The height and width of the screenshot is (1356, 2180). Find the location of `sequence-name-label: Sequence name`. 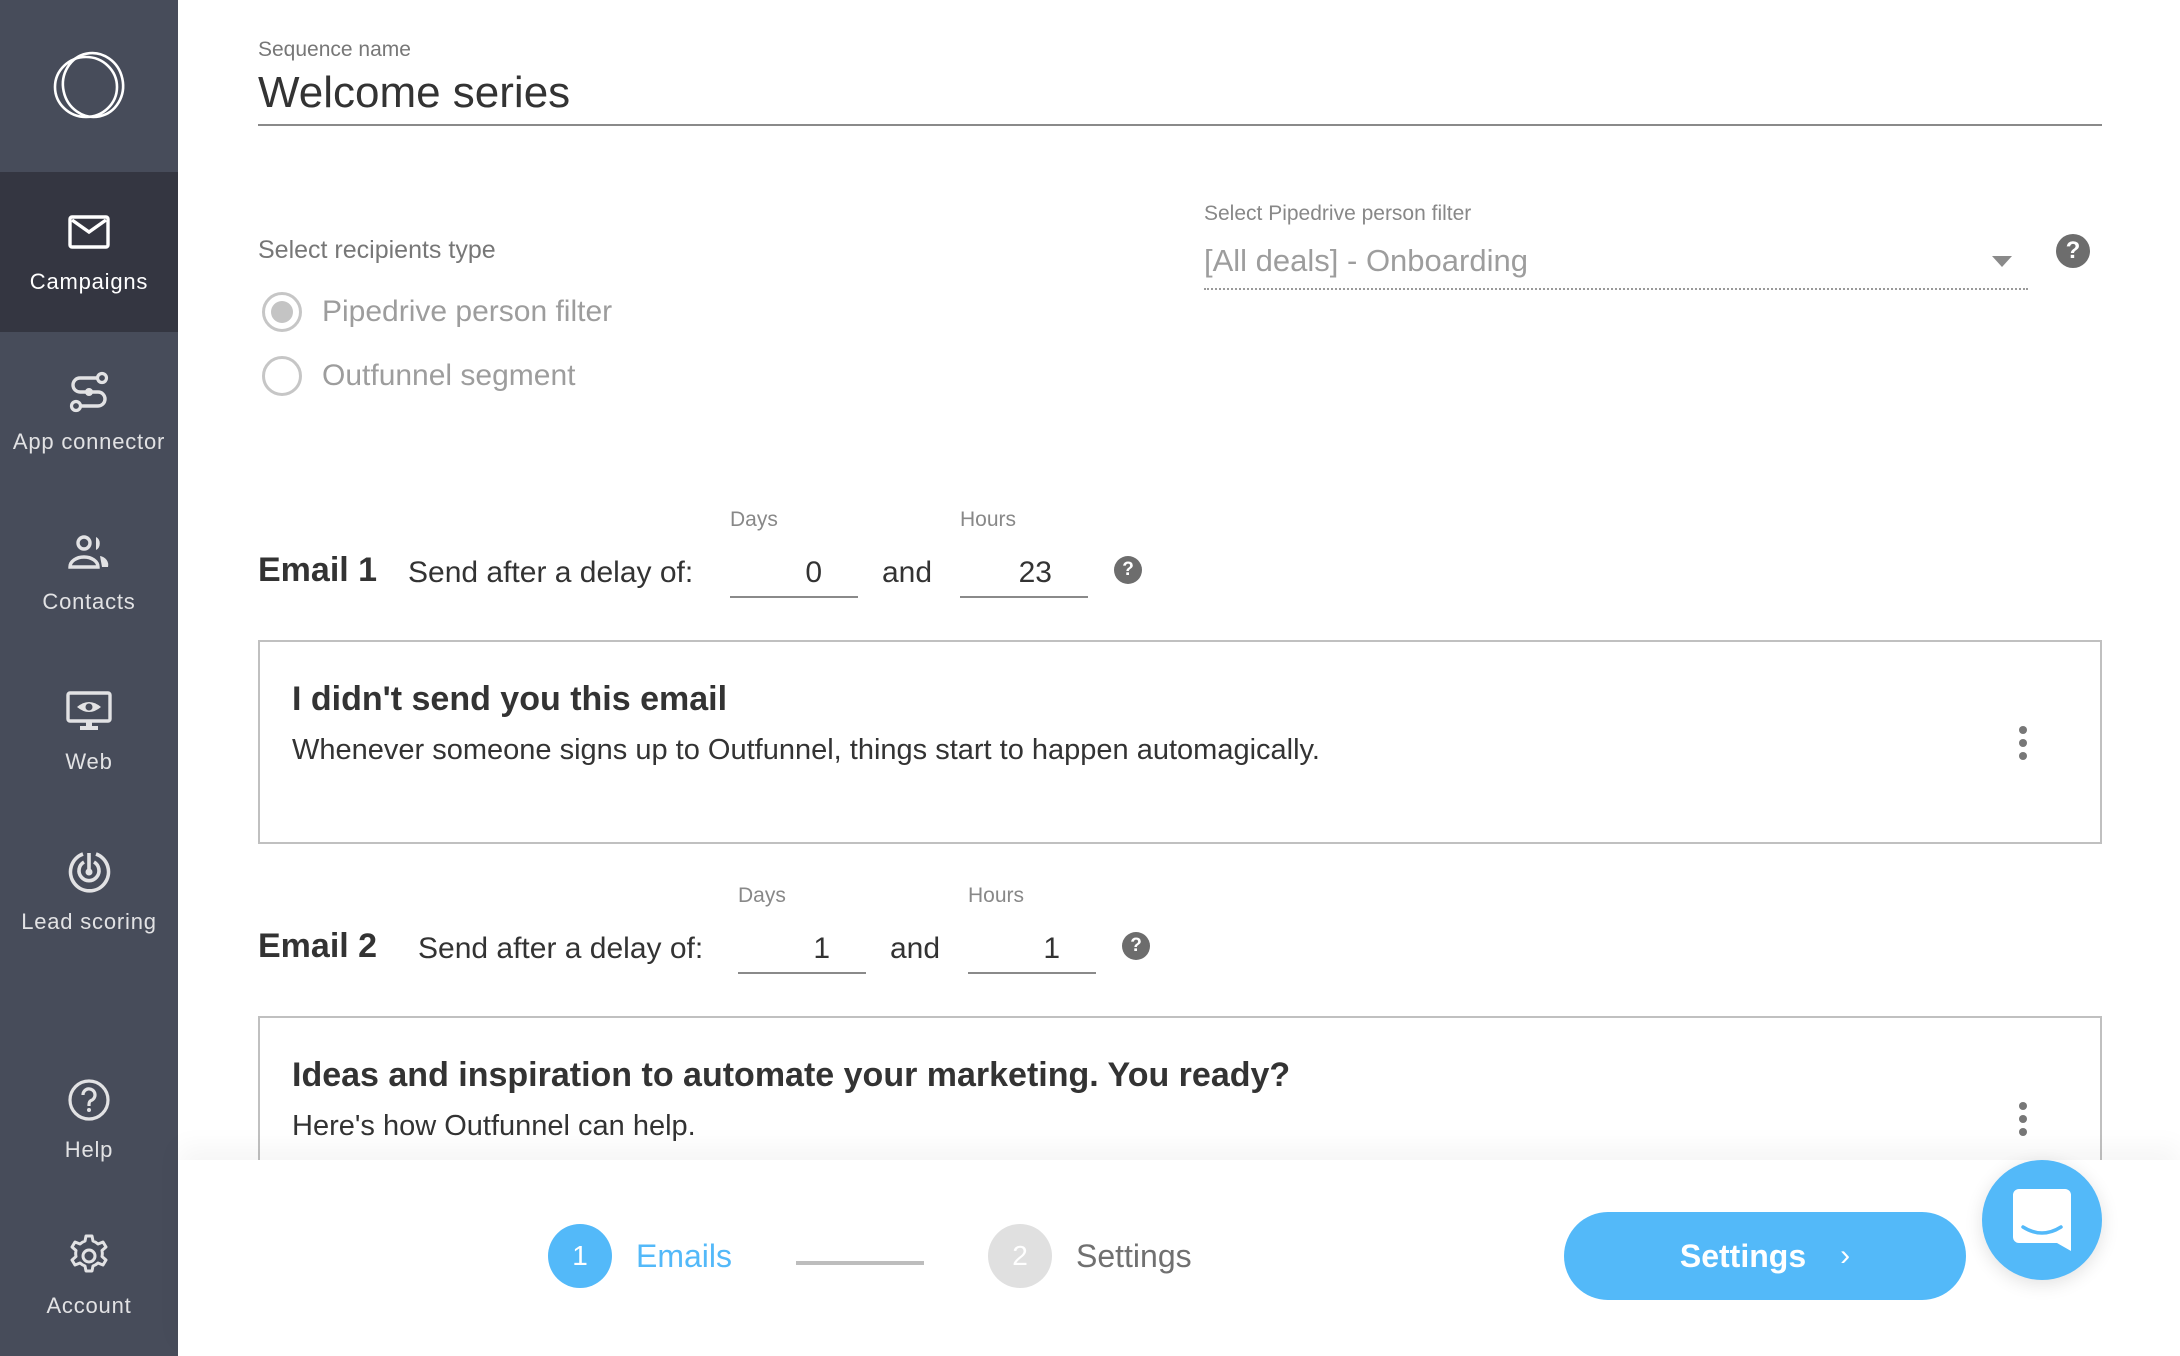

sequence-name-label: Sequence name is located at coordinates (334, 49).